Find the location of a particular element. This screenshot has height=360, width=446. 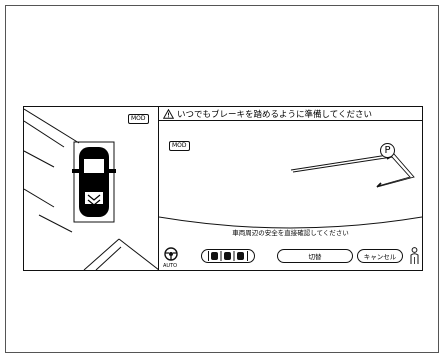

steering-wheel-icon is located at coordinates (171, 254).